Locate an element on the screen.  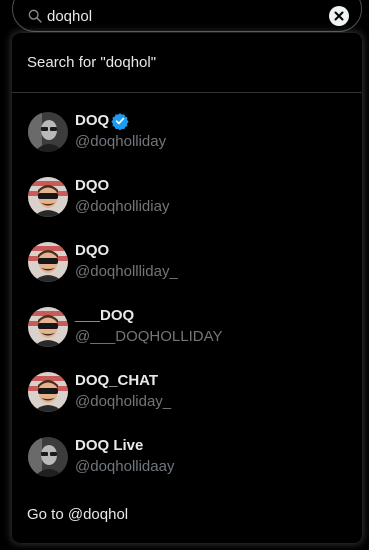
user-result: ___DOQ @___DOQHOLLIDAY is located at coordinates (187, 326).